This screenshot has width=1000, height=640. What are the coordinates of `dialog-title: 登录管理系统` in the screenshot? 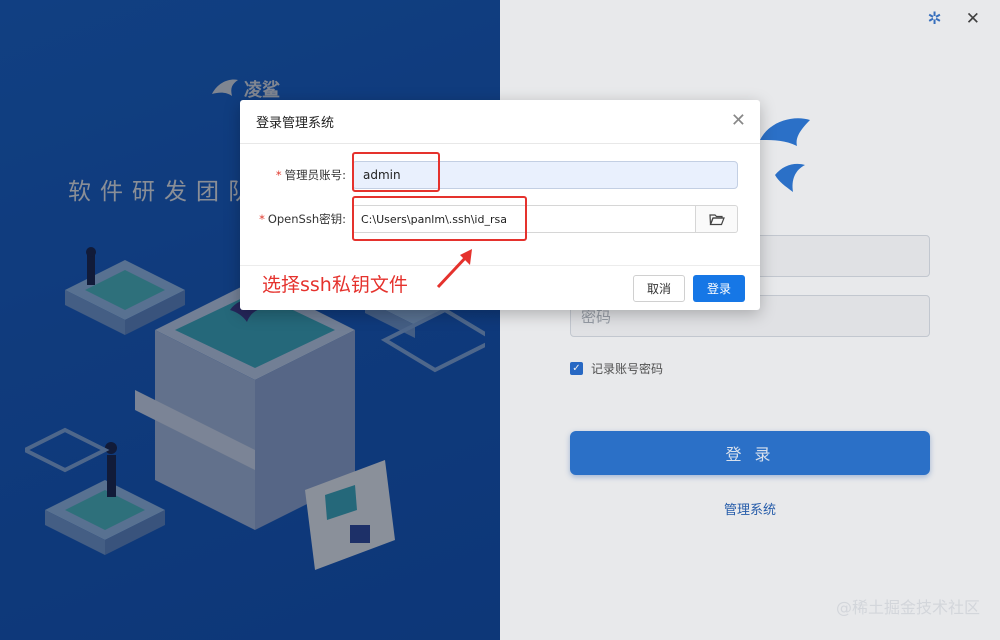 It's located at (295, 123).